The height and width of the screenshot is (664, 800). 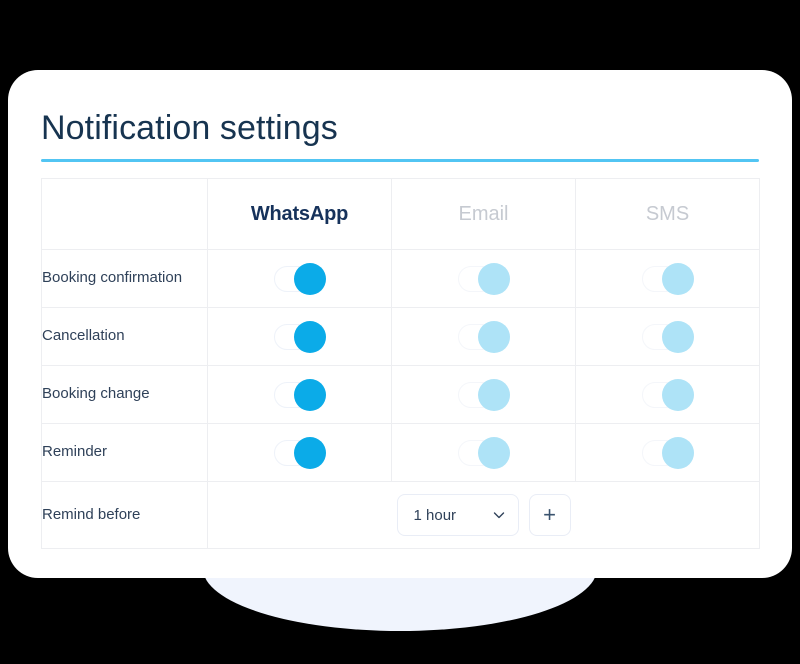 I want to click on plus-icon: +, so click(x=549, y=514).